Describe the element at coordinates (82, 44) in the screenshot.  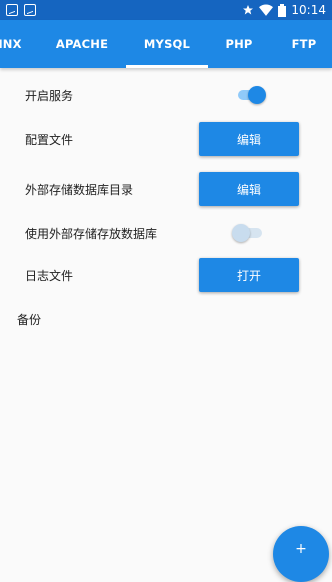
I see `tab-apache: APACHE` at that location.